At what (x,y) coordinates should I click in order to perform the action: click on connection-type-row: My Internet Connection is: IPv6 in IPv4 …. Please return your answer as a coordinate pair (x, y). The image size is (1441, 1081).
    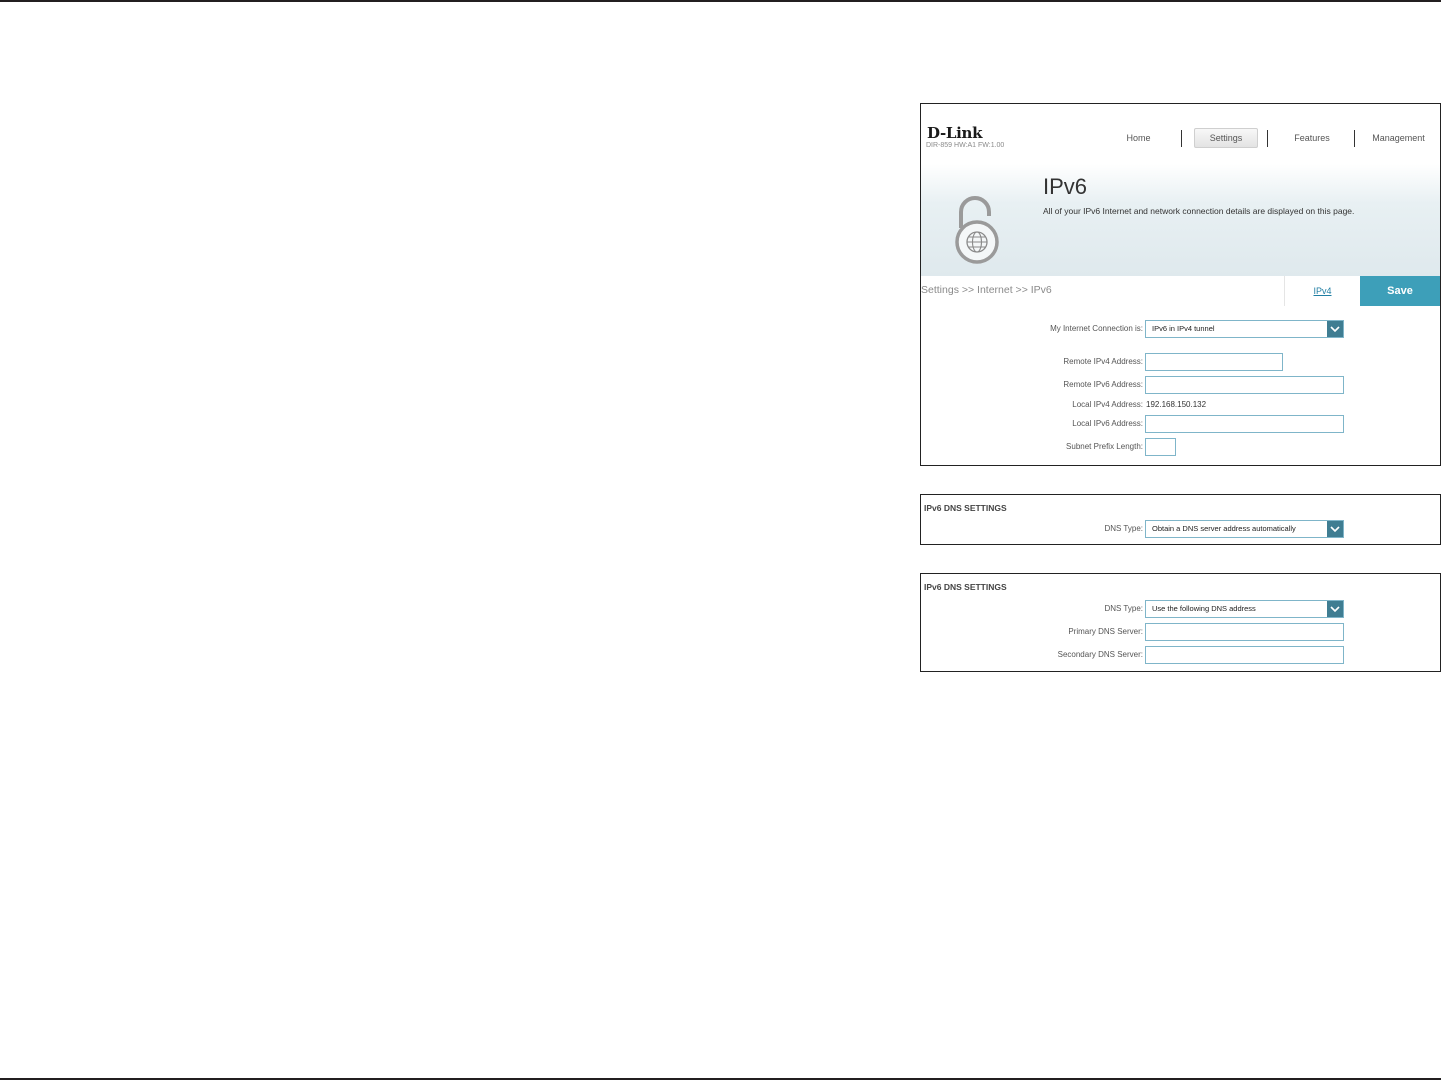
    Looking at the image, I should click on (1180, 329).